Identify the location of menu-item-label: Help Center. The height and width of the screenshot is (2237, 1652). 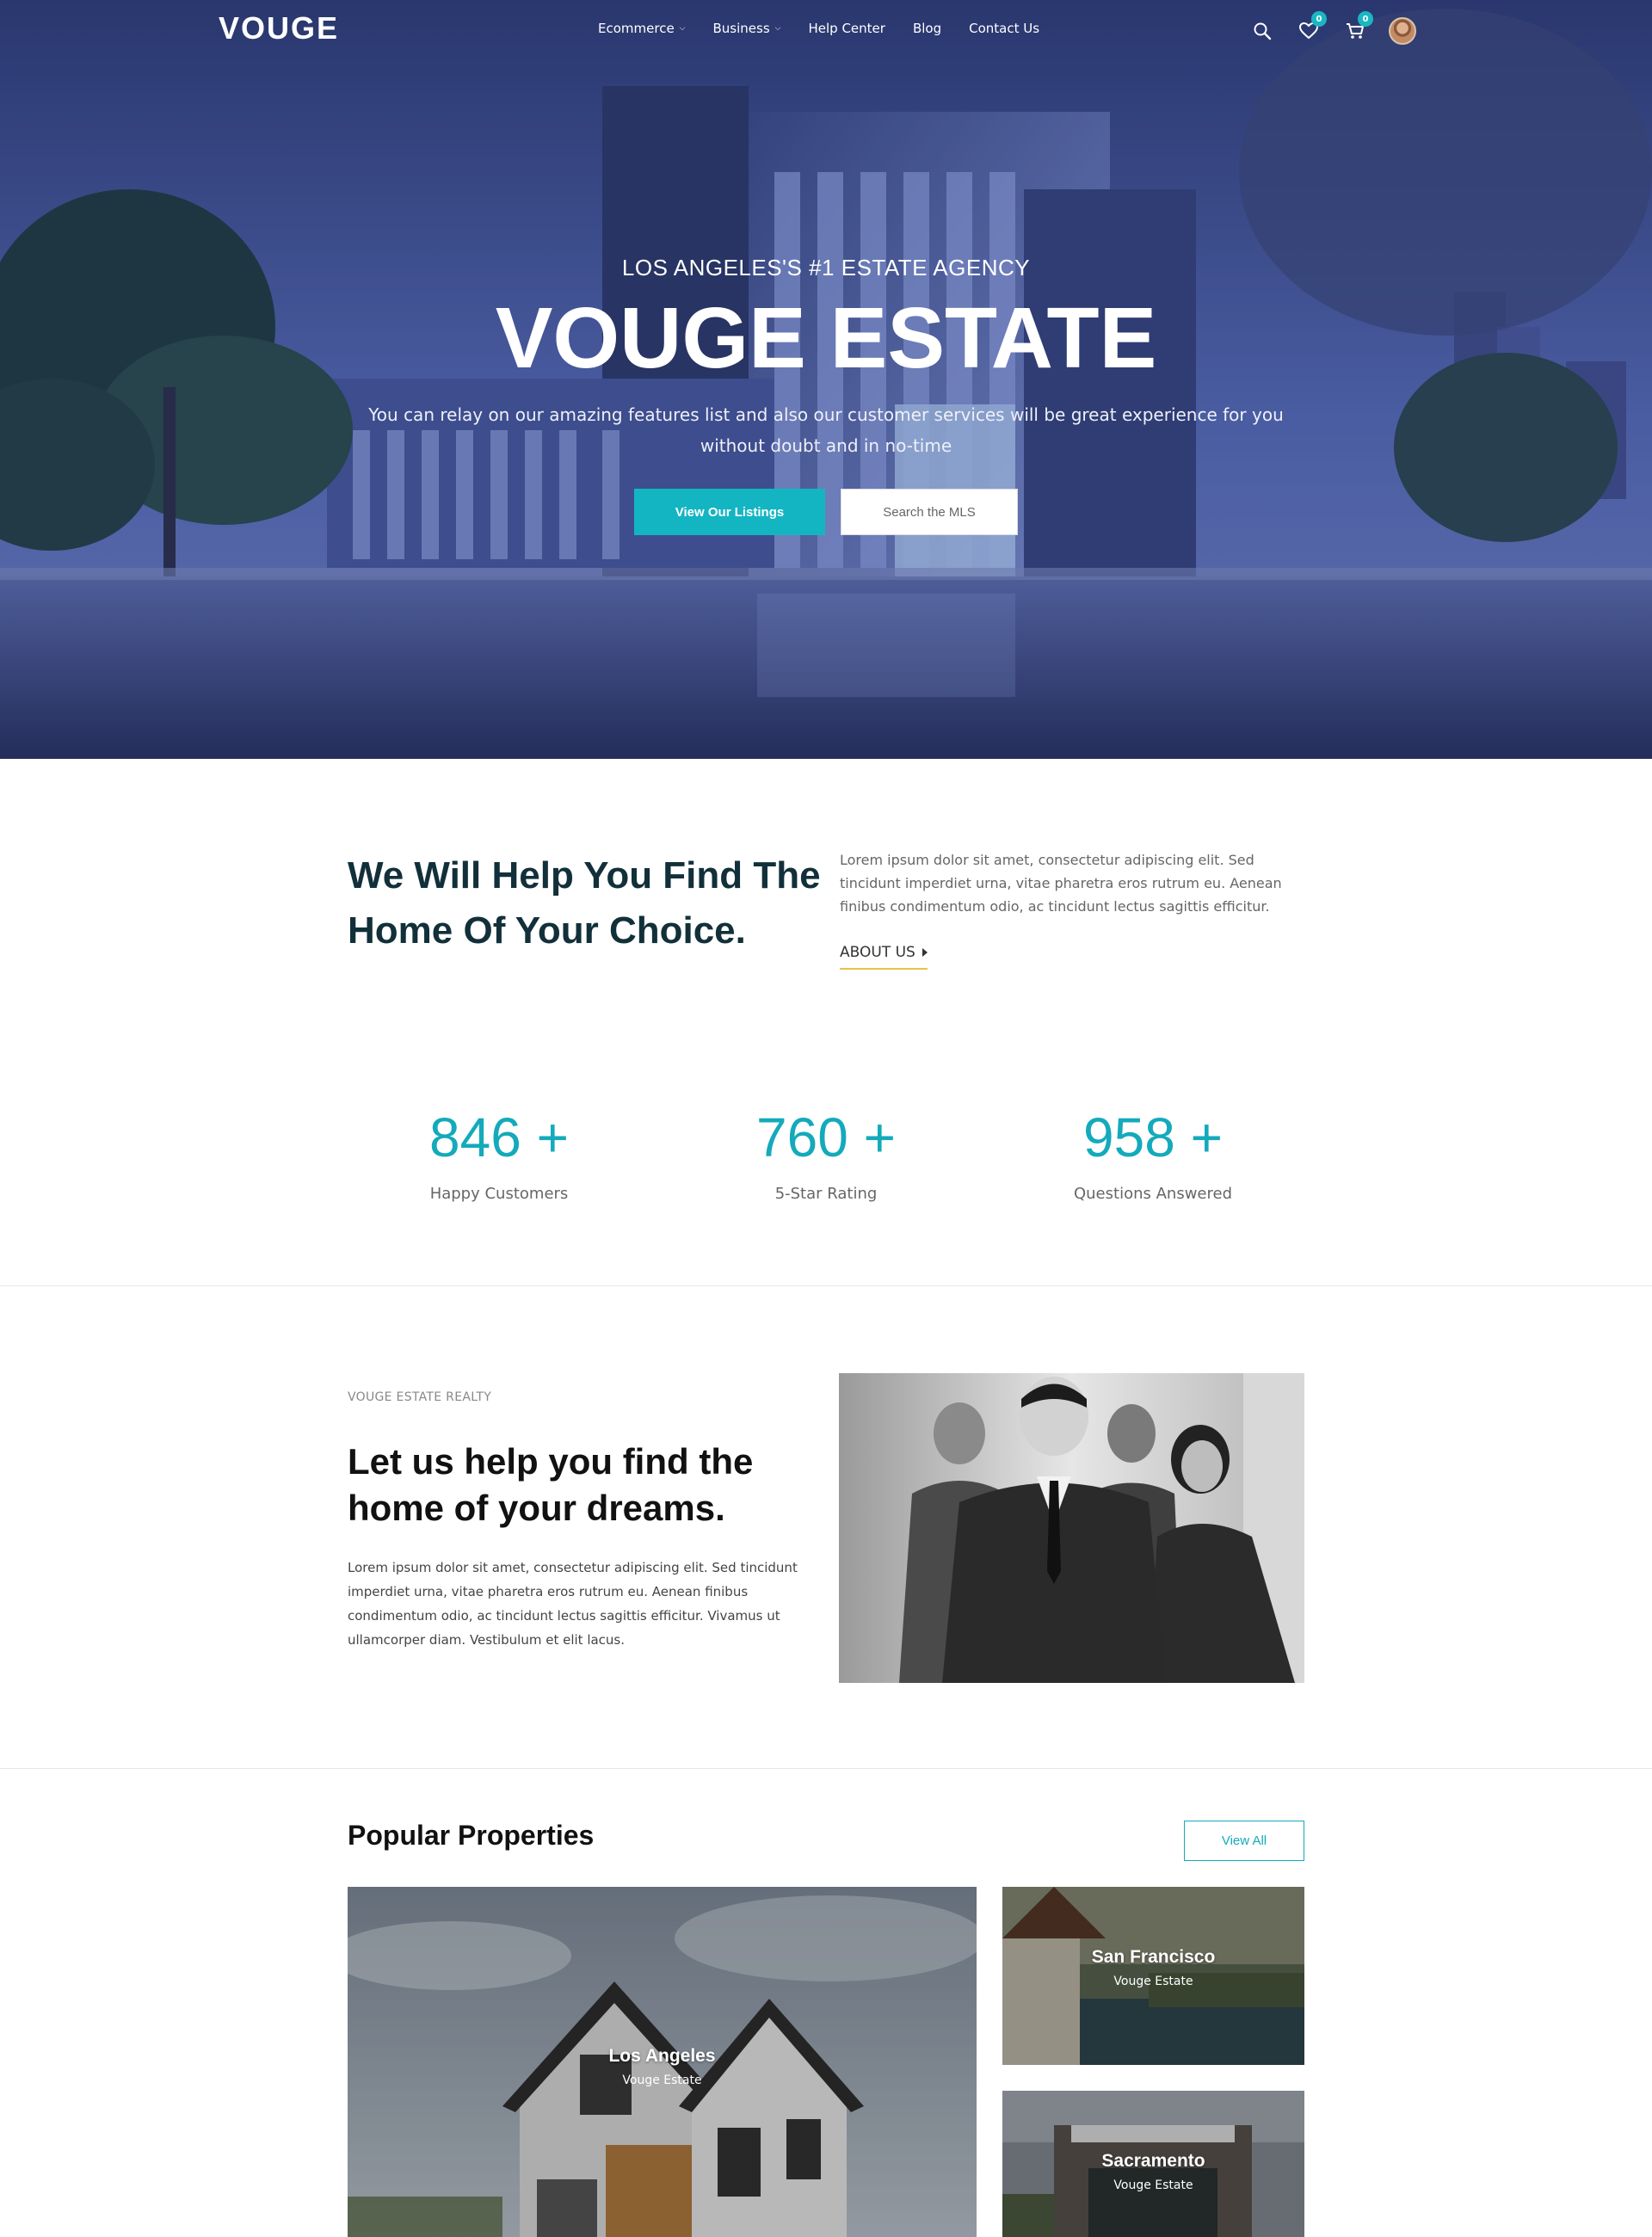
(846, 29).